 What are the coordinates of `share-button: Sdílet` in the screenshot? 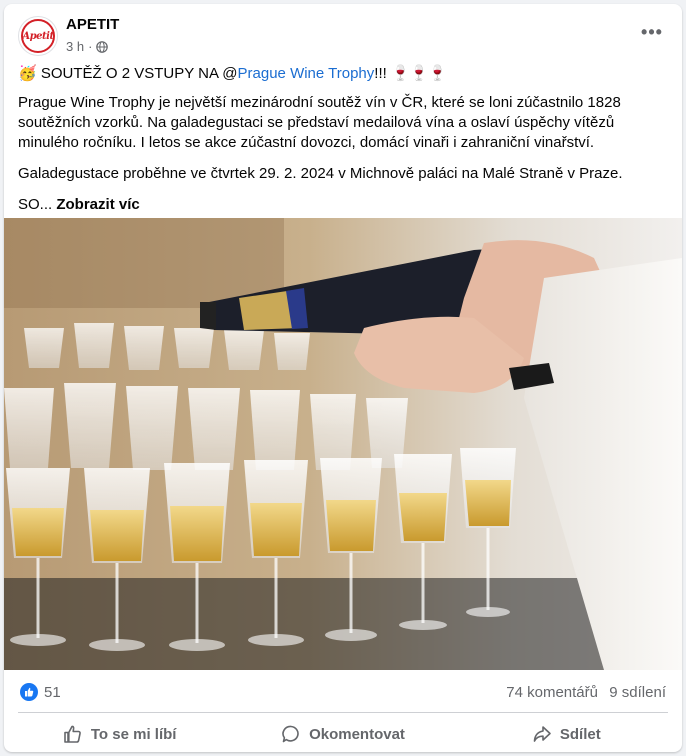 It's located at (566, 734).